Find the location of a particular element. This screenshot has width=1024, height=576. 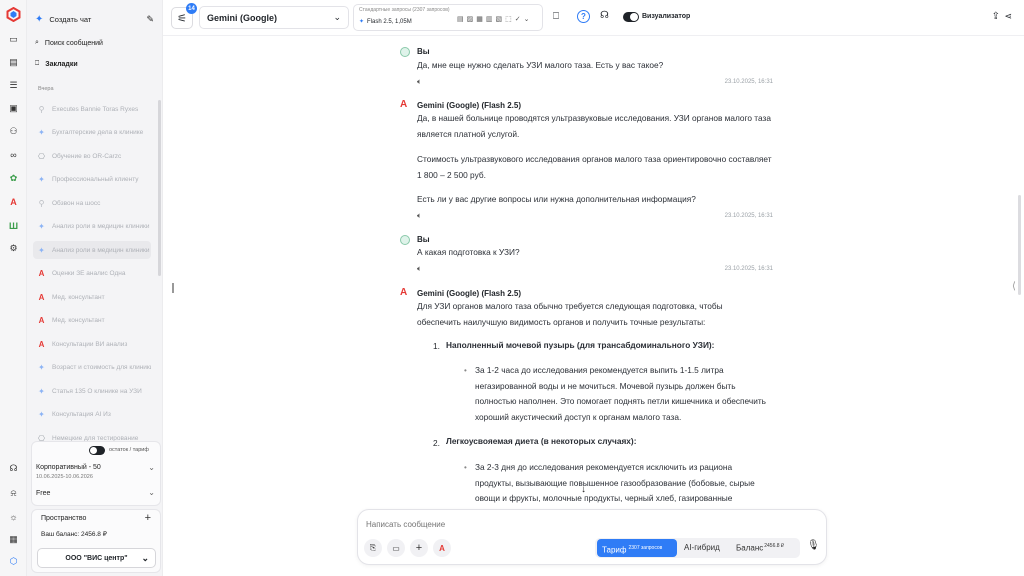

chat-title: Профессиональный клиенту is located at coordinates (95, 179).